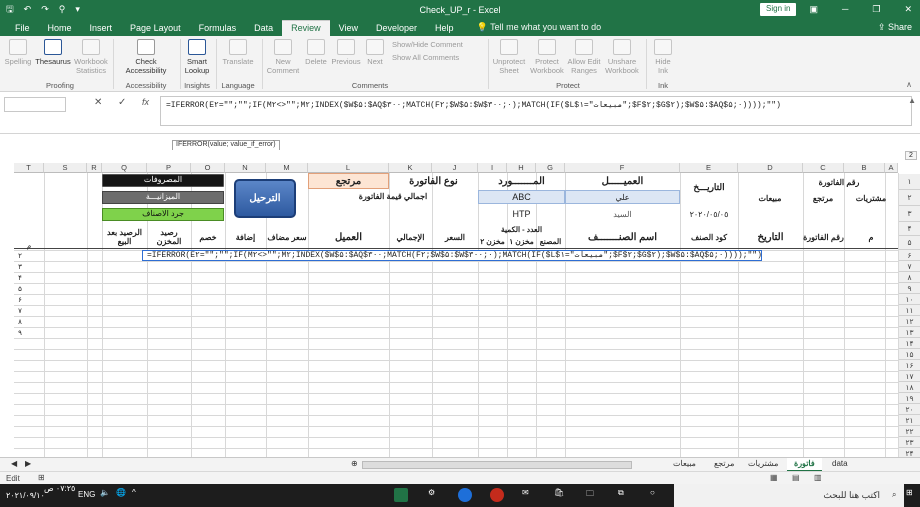  Describe the element at coordinates (559, 492) in the screenshot. I see `store-taskbar-icon: 🛍` at that location.